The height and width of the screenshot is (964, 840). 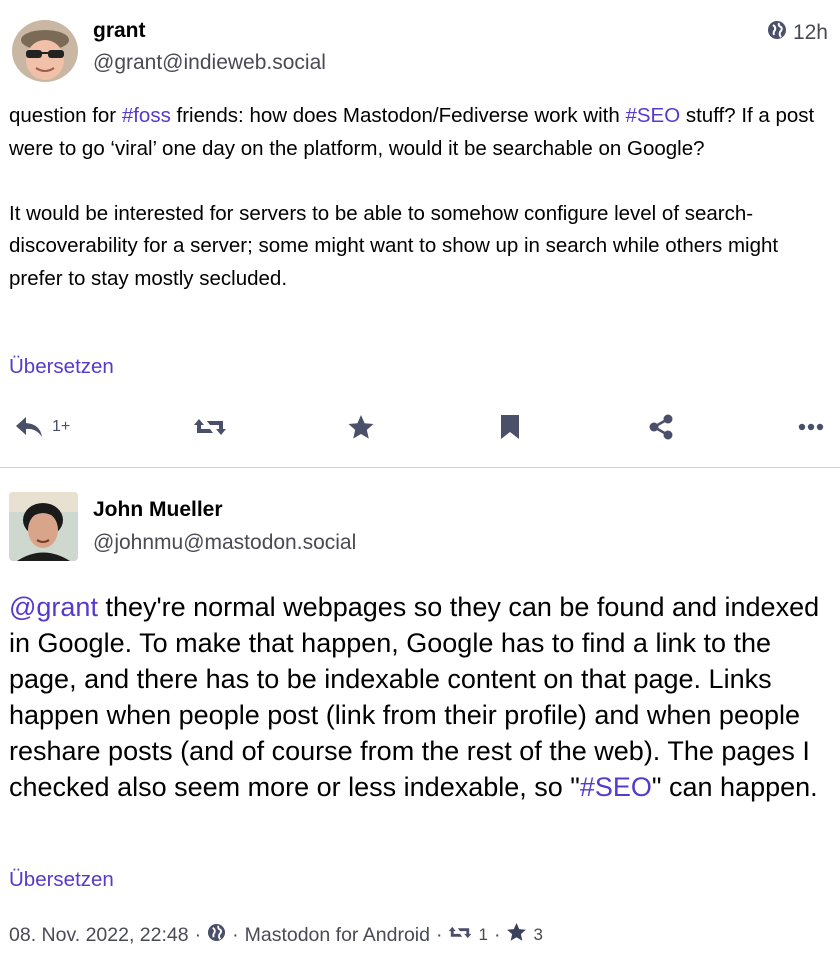 I want to click on reply-icon, so click(x=29, y=427).